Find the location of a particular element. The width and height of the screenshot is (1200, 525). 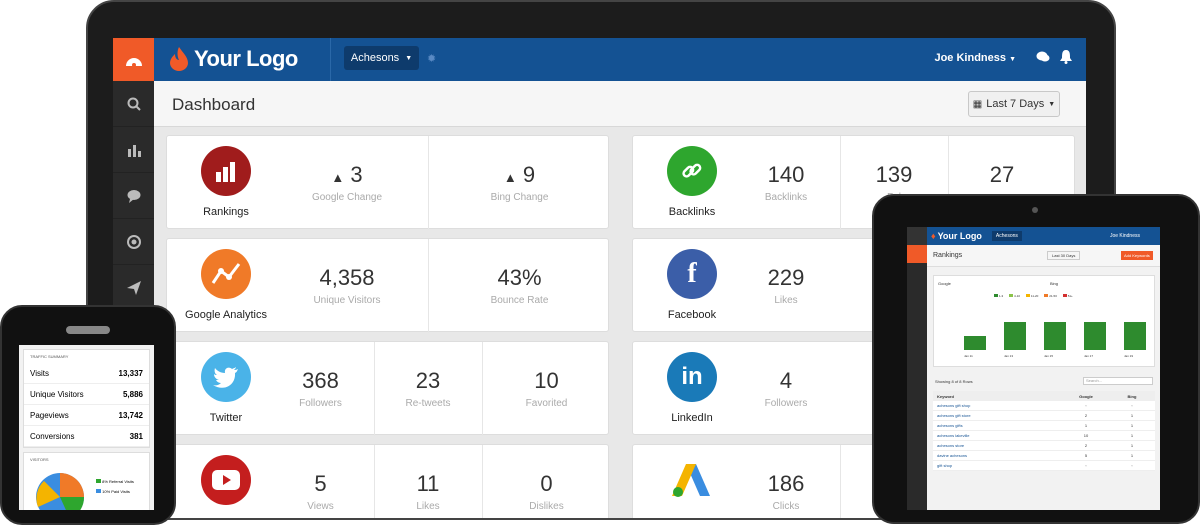

table-row: achesons gift store 2 1 is located at coordinates (1044, 416).